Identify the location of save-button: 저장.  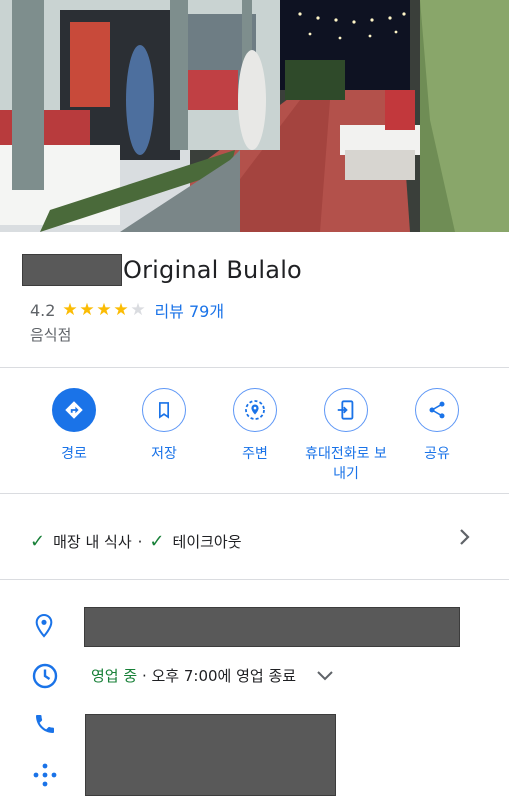
(164, 426).